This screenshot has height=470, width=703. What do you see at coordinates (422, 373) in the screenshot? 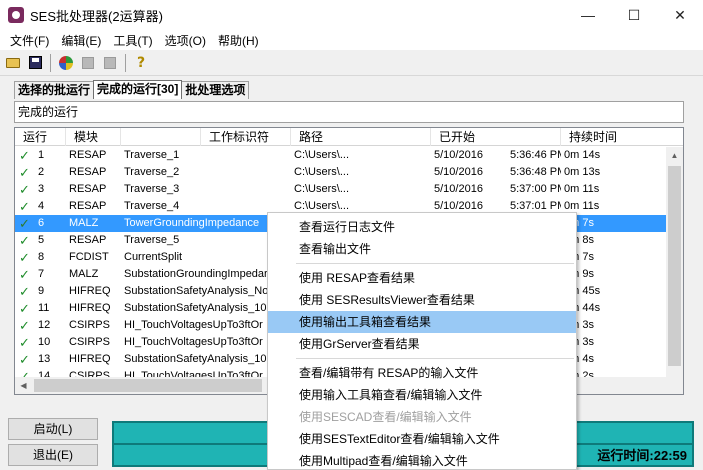
I see `context-menu-item: 查看/编辑带有 RESAP的输入文件` at bounding box center [422, 373].